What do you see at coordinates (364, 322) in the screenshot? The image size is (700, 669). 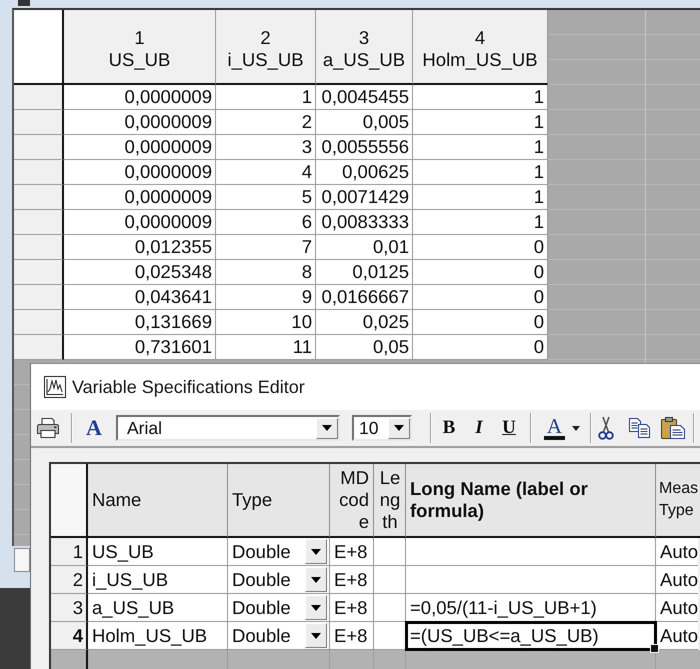 I see `table-cell: 0,025` at bounding box center [364, 322].